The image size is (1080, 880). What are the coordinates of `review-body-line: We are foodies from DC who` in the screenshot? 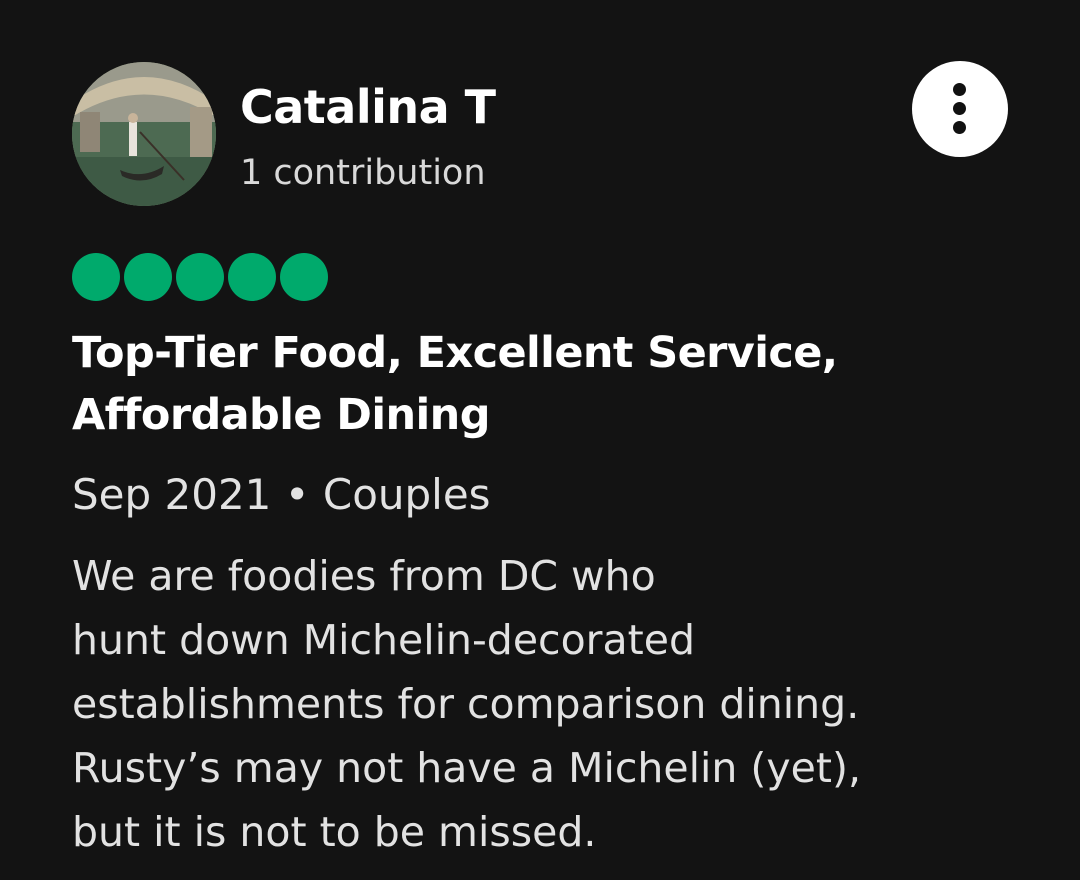 It's located at (364, 576).